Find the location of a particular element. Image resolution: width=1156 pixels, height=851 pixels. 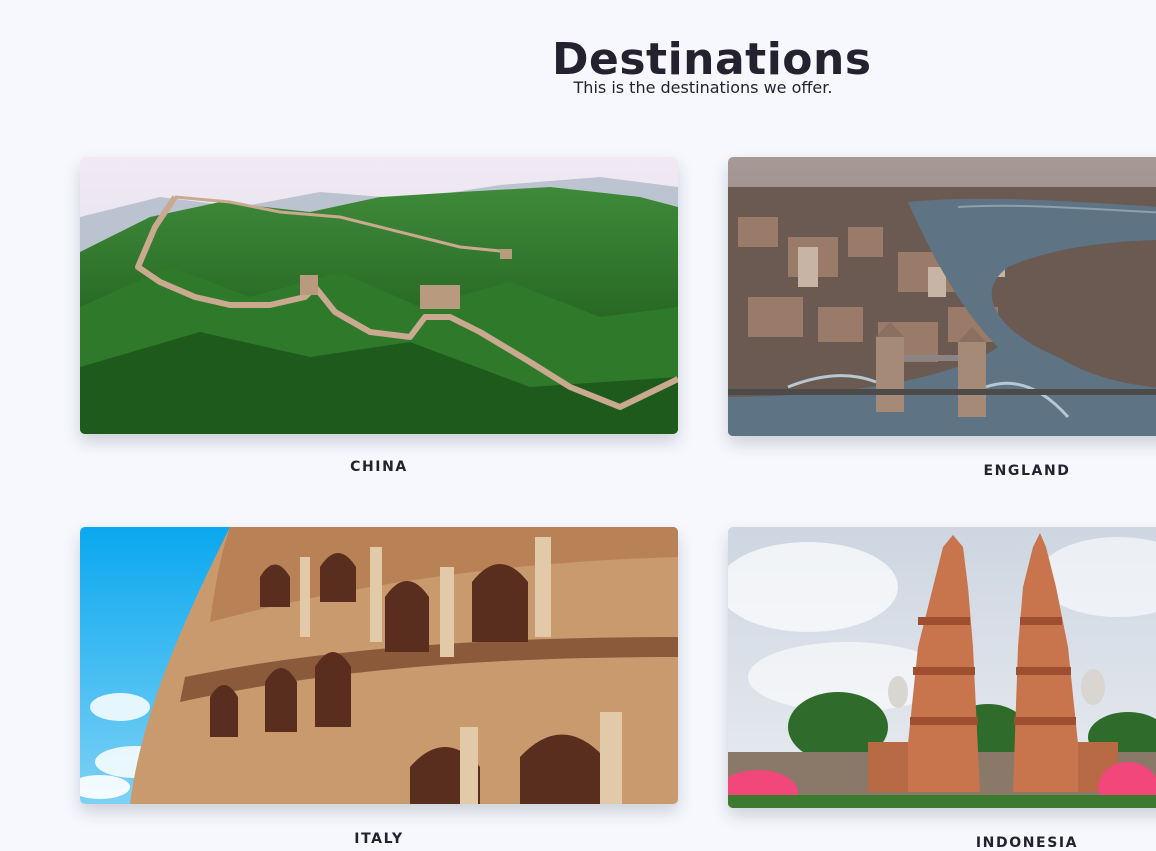

destination-card-indonesia: INDONESIA is located at coordinates (942, 689).